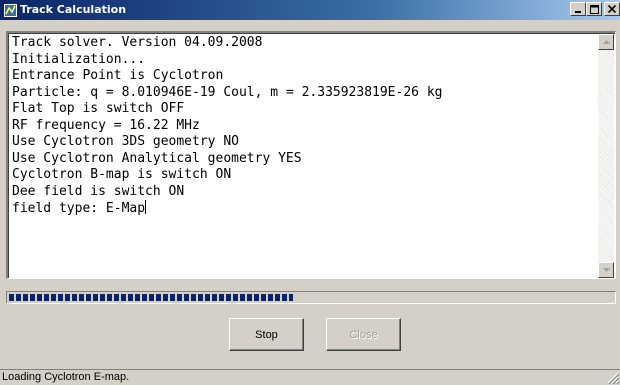  I want to click on maximize-button, so click(594, 9).